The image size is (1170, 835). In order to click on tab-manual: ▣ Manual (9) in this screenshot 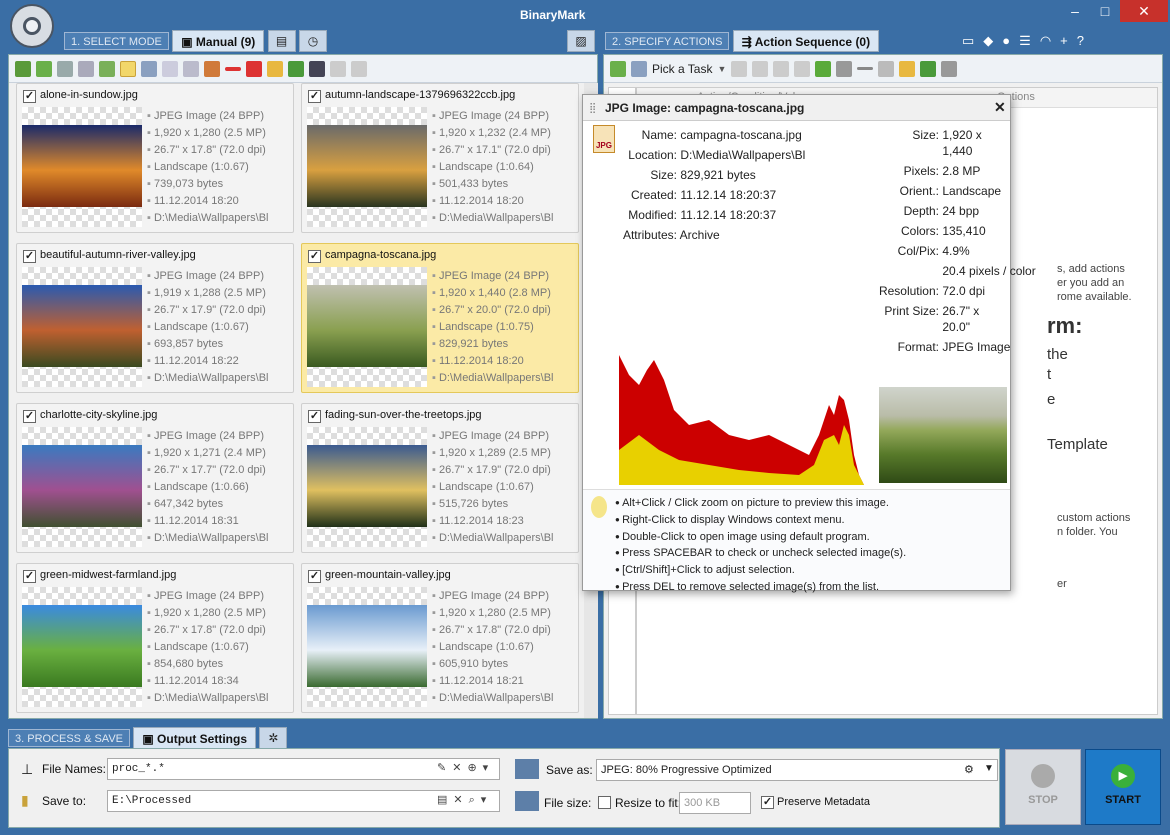, I will do `click(218, 41)`.